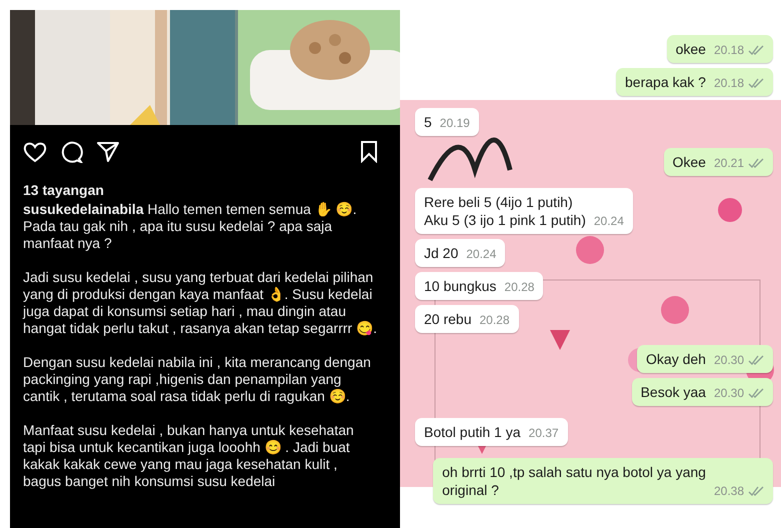  What do you see at coordinates (441, 253) in the screenshot?
I see `message-text: Jd 20` at bounding box center [441, 253].